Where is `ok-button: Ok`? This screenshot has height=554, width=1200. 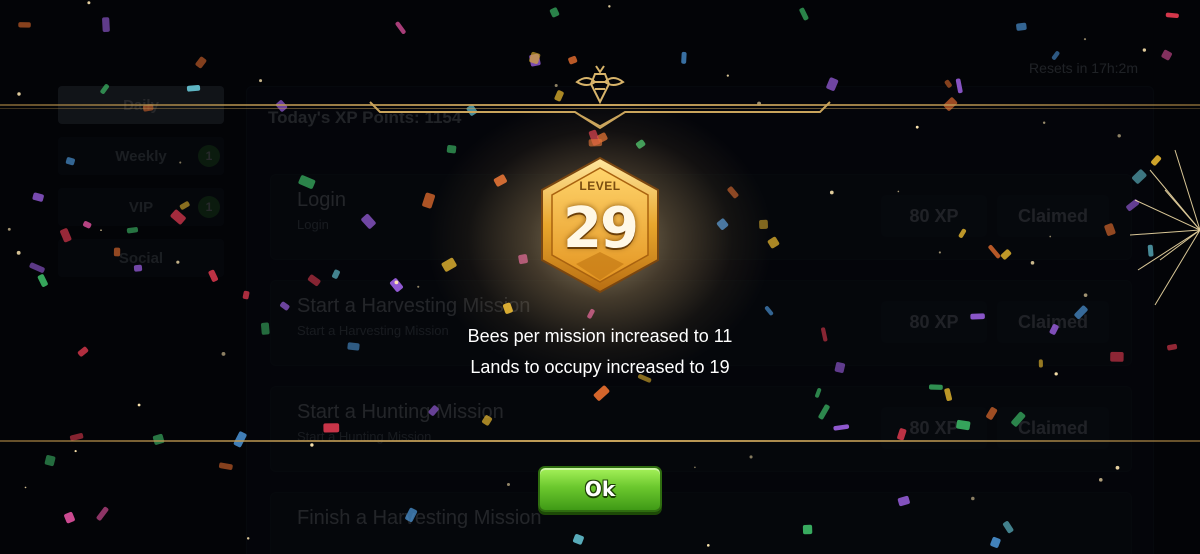 ok-button: Ok is located at coordinates (600, 489).